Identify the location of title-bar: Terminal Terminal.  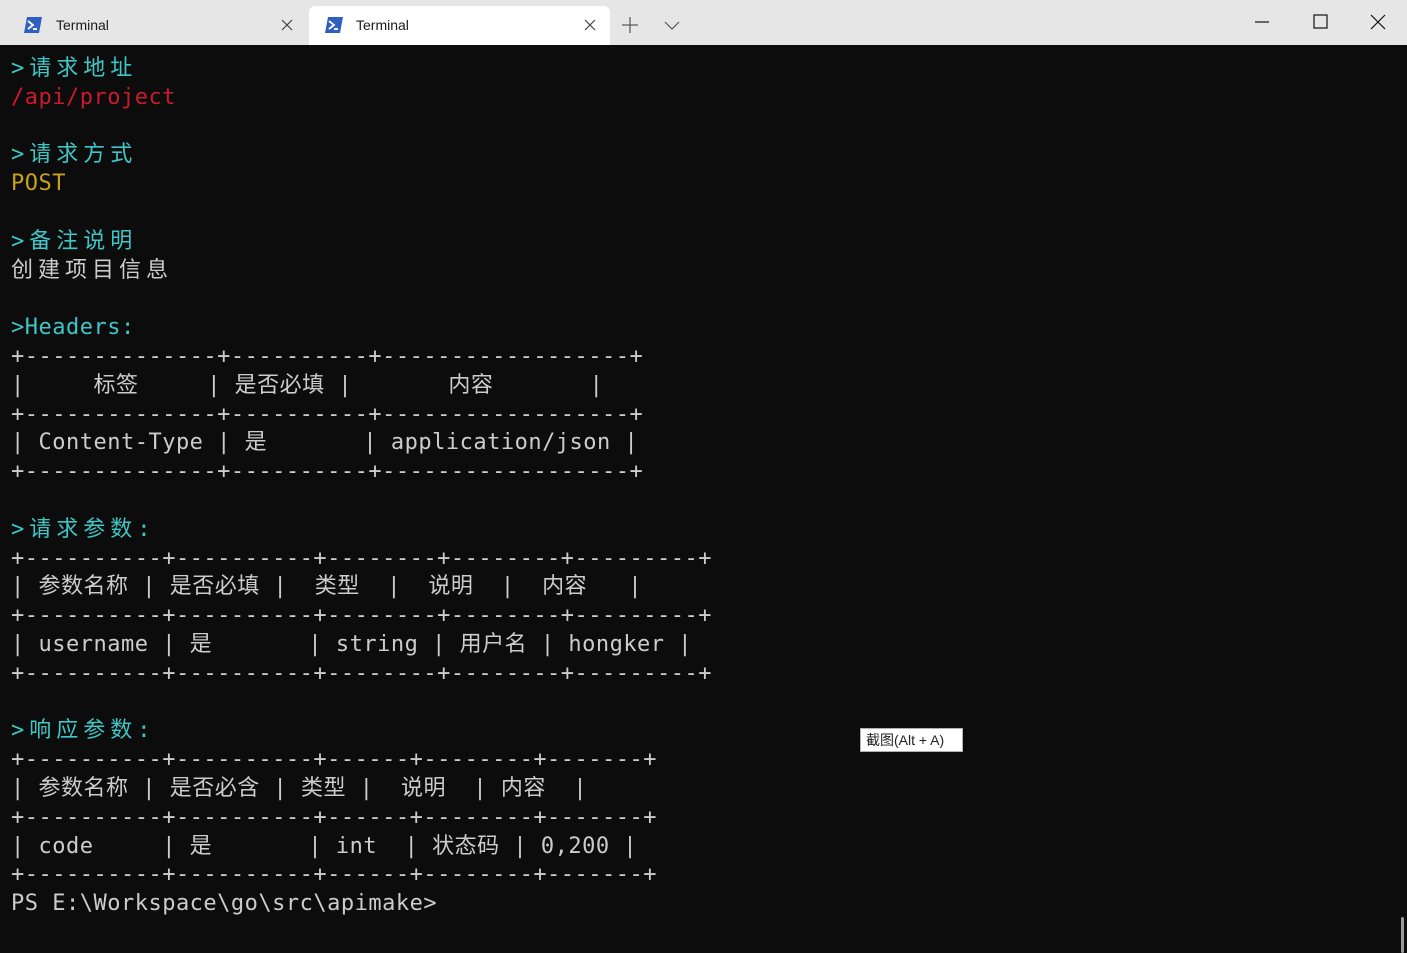
(703, 22).